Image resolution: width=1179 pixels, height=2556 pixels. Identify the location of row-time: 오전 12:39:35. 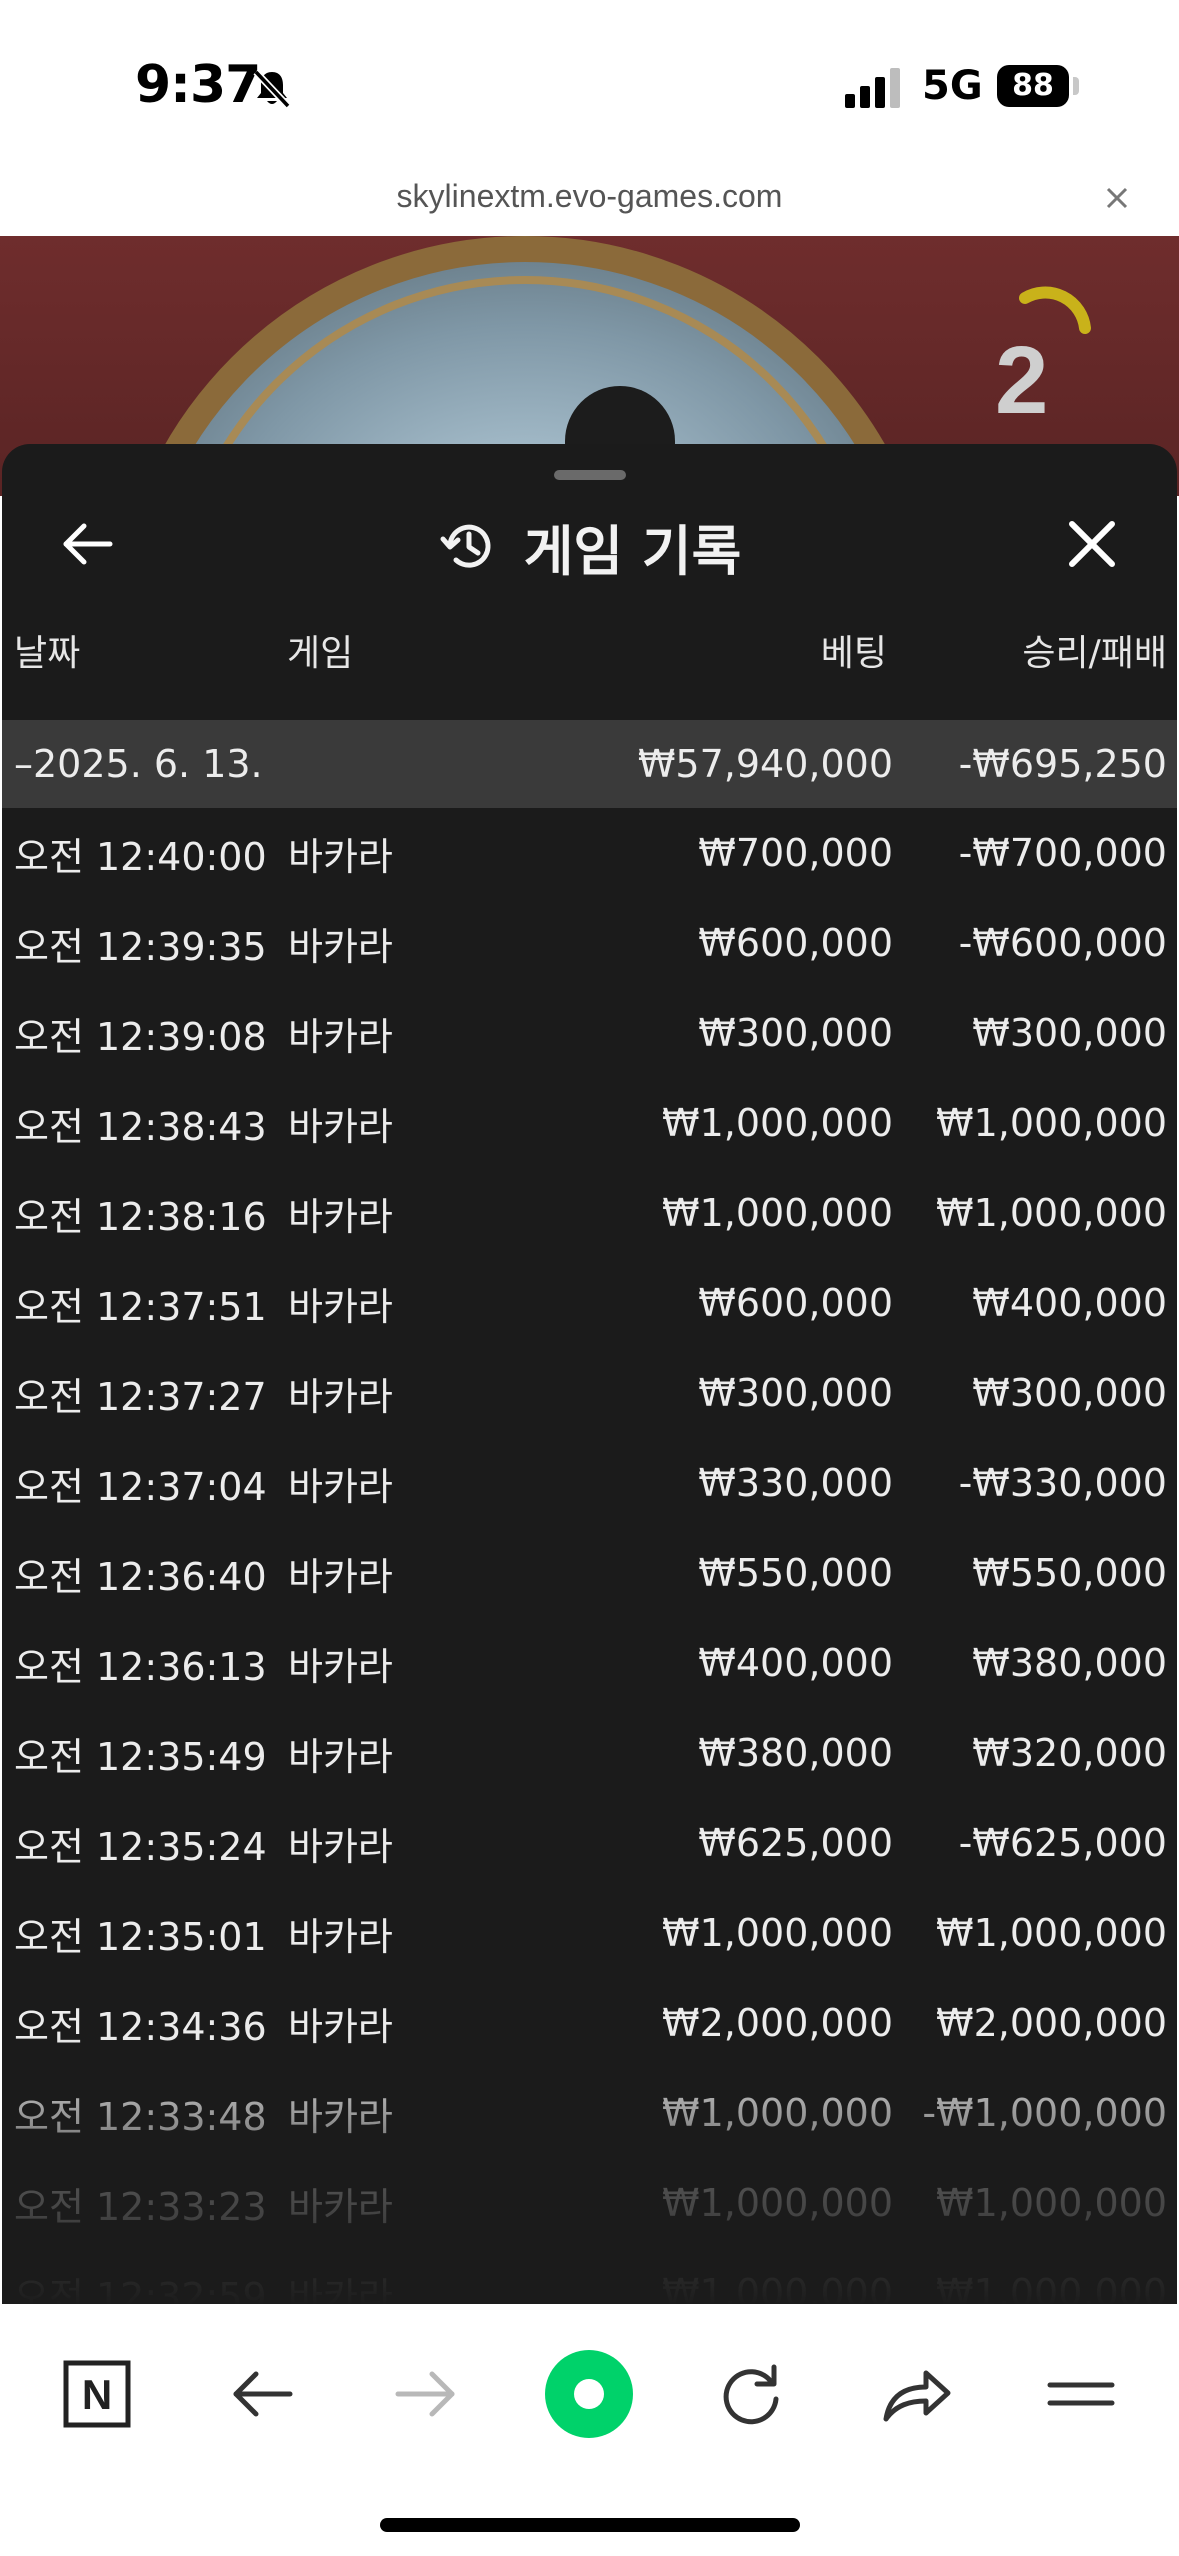
(140, 946).